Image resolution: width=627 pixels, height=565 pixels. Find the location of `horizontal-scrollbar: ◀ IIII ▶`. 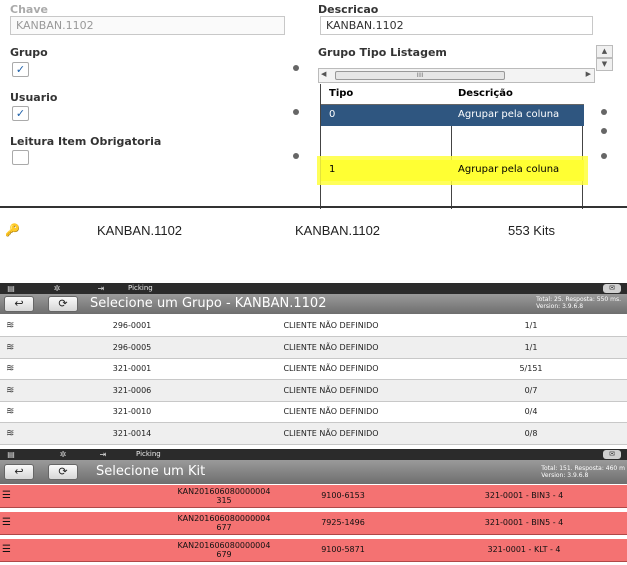

horizontal-scrollbar: ◀ IIII ▶ is located at coordinates (456, 75).